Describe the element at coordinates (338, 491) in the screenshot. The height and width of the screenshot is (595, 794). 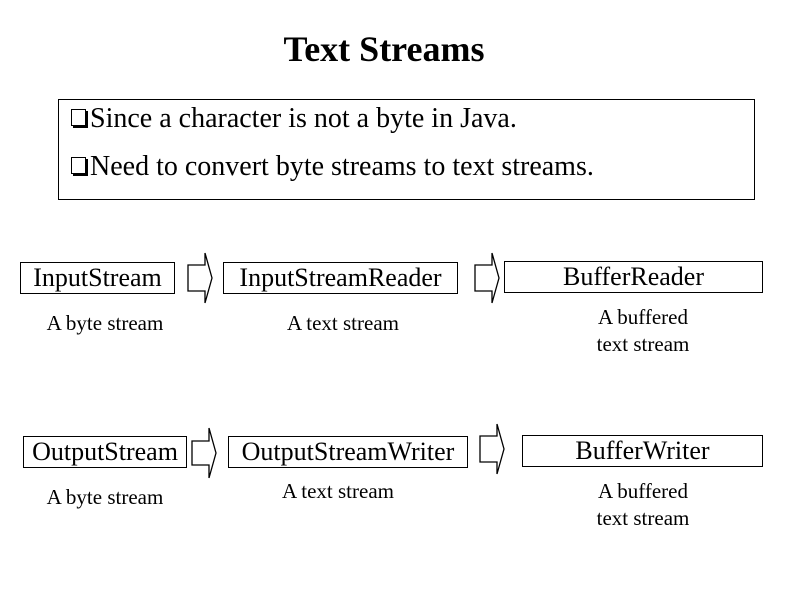
I see `caption-outputstreamwriter: A text stream` at that location.